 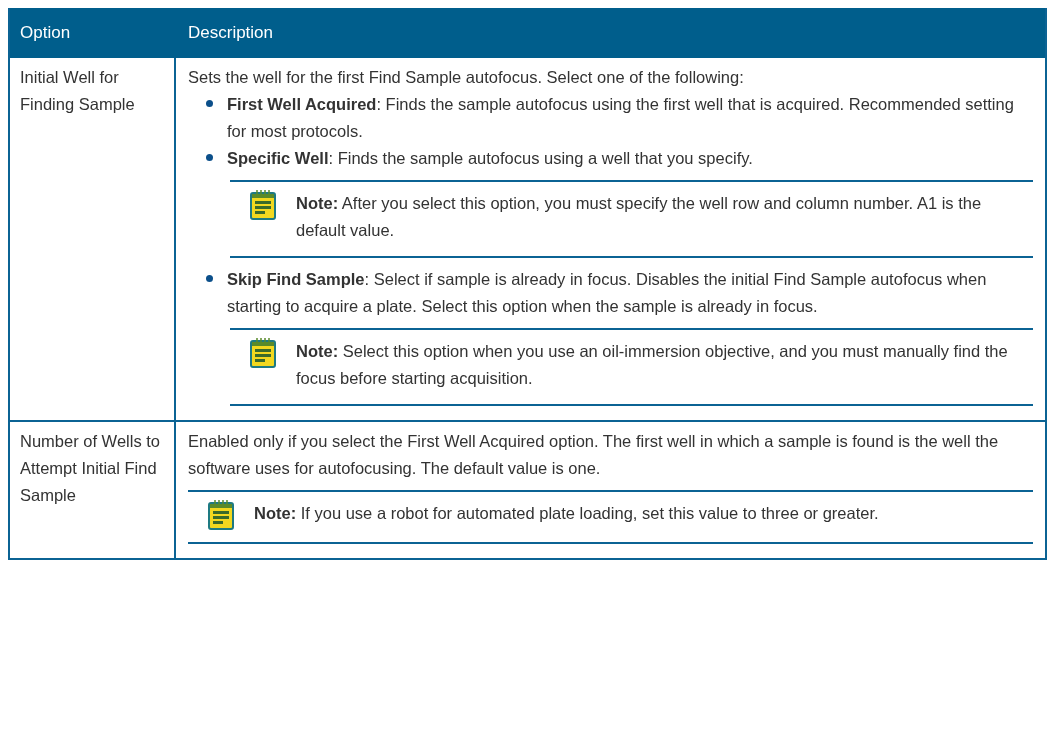 What do you see at coordinates (621, 118) in the screenshot?
I see `bullet-text: First Well Acquired: Finds the sample autofocus using the first well that is acquired. Recommended setting for most protocols.` at bounding box center [621, 118].